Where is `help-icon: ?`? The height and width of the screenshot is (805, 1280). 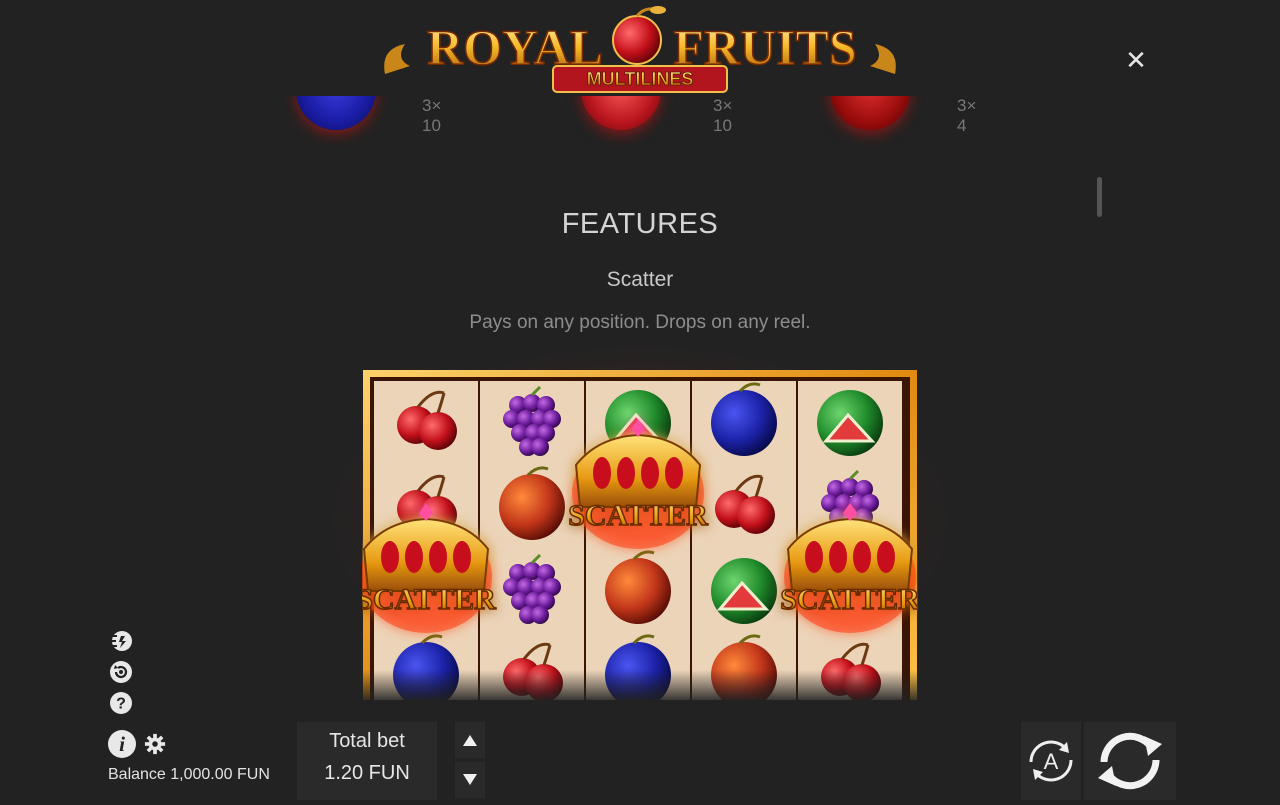
help-icon: ? is located at coordinates (121, 703).